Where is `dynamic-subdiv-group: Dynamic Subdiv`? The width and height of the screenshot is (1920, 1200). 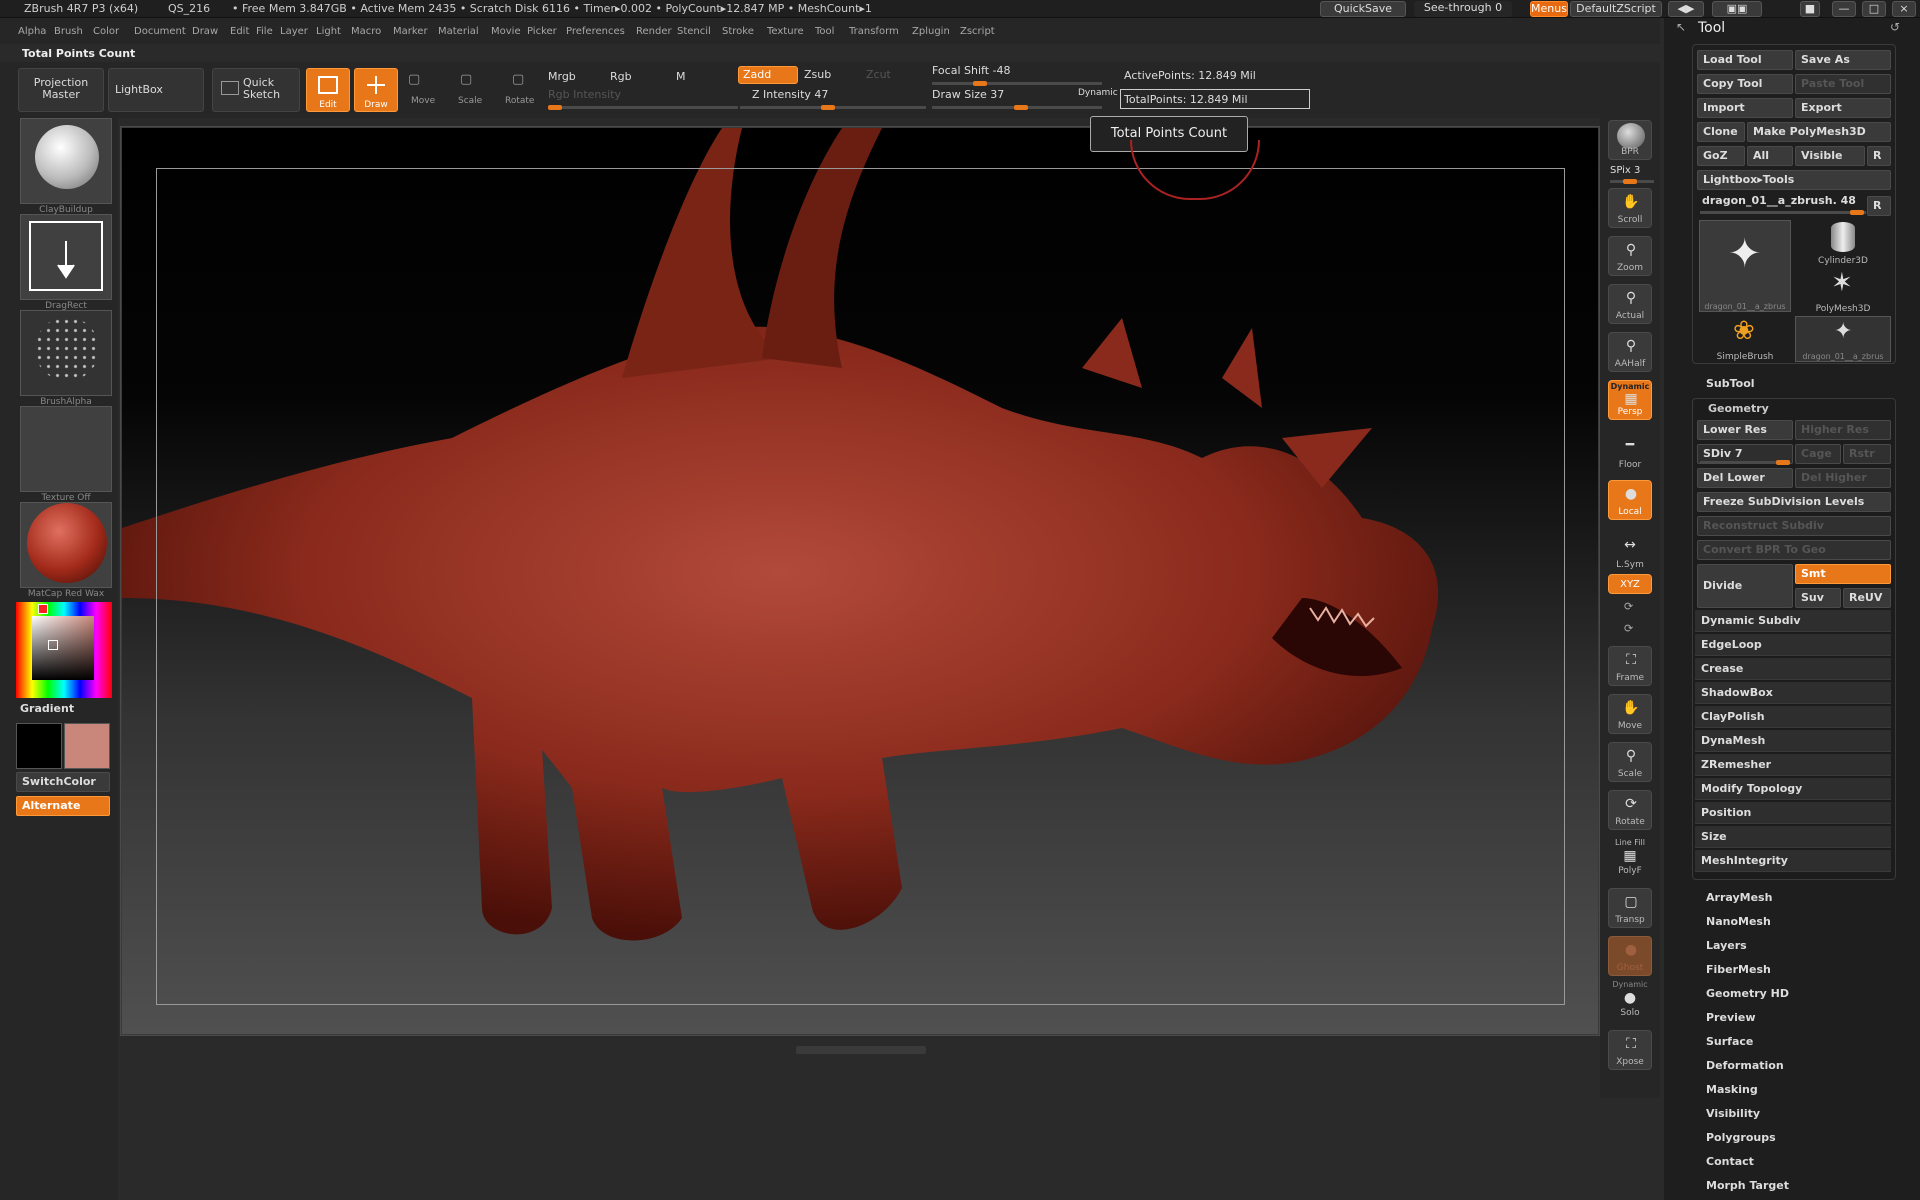
dynamic-subdiv-group: Dynamic Subdiv is located at coordinates (1793, 621).